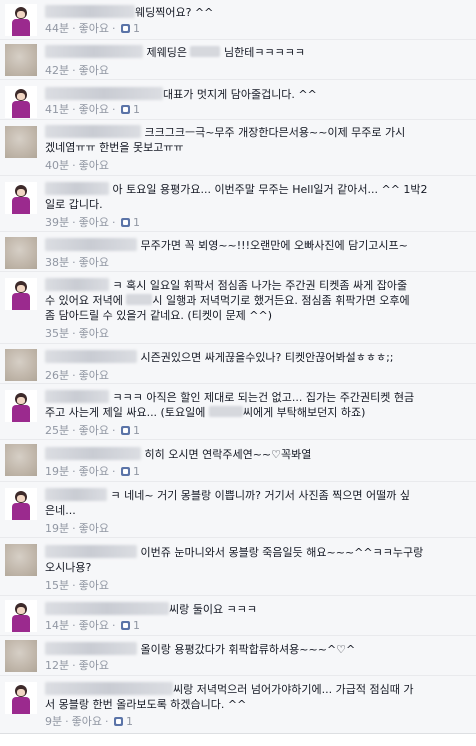 The image size is (476, 746). Describe the element at coordinates (263, 397) in the screenshot. I see `comment-body: ㅋㅋㅋ 아직은 할인 제대로 되는건 없고... 집가는 주간권티켓 현금` at that location.